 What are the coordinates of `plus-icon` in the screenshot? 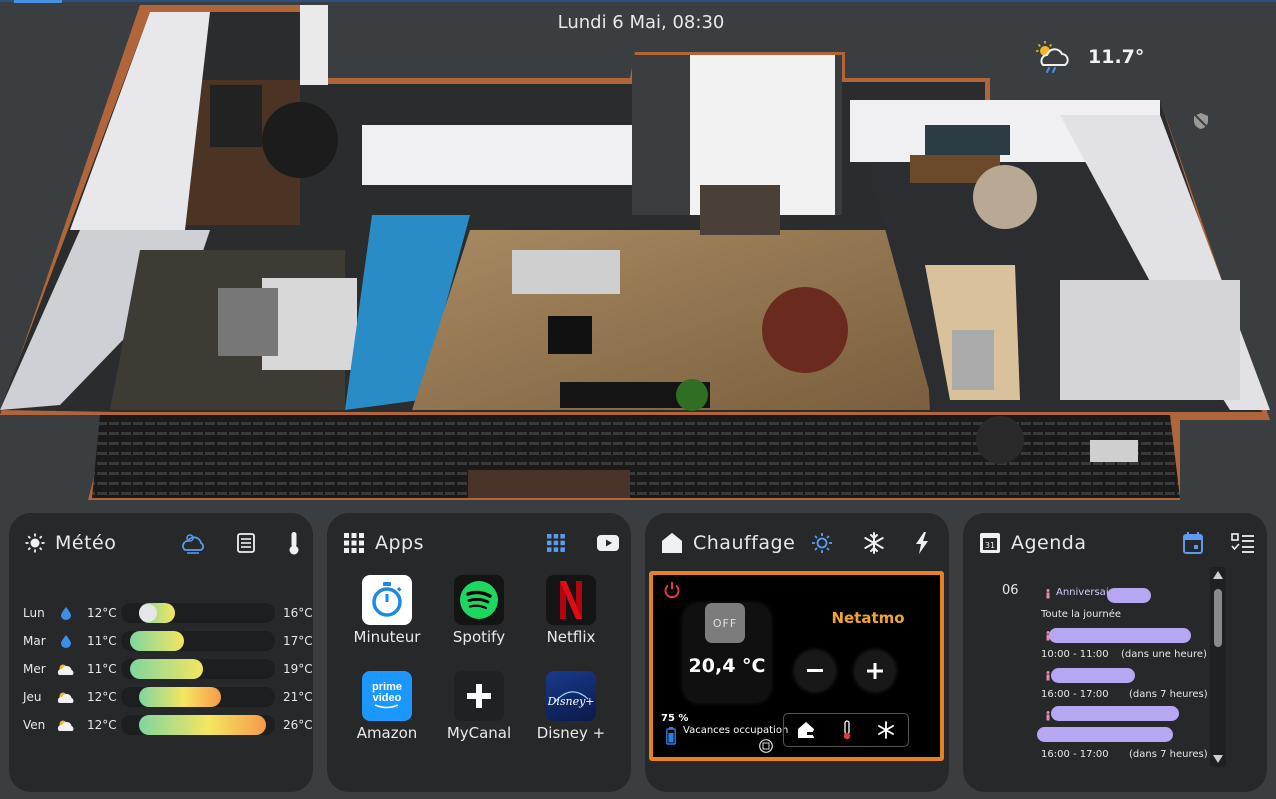 It's located at (875, 671).